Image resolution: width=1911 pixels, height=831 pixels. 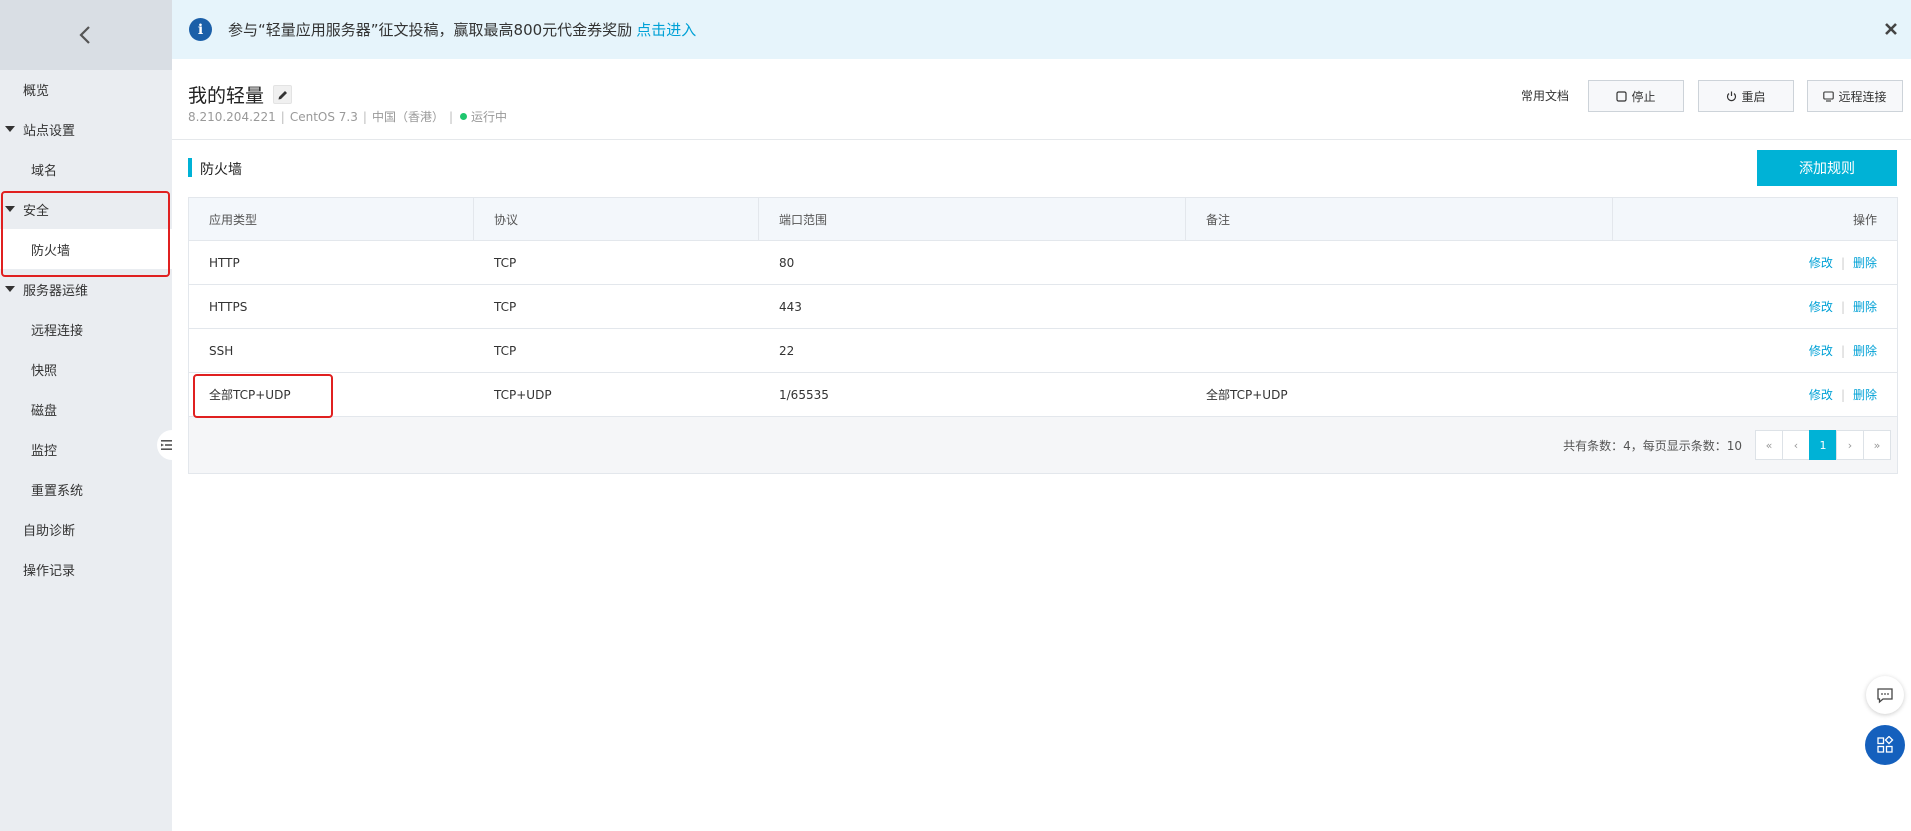 I want to click on column-header-actions: 操作, so click(x=1864, y=219).